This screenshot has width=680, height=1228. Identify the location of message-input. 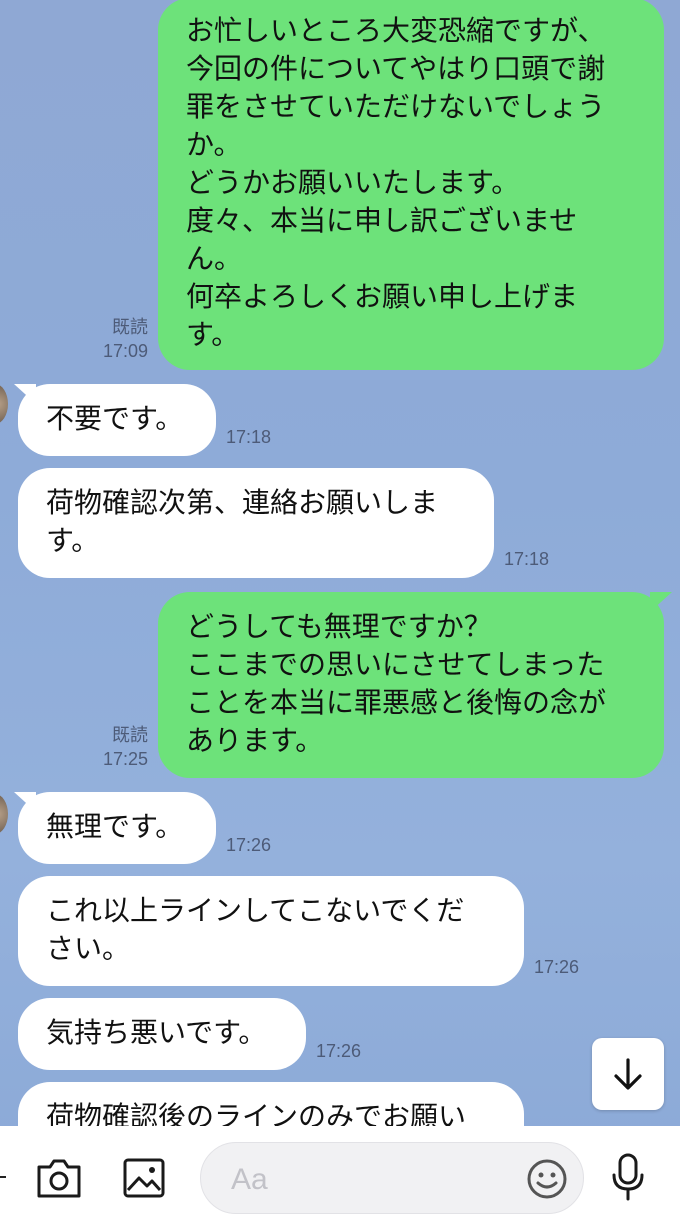
(371, 1180).